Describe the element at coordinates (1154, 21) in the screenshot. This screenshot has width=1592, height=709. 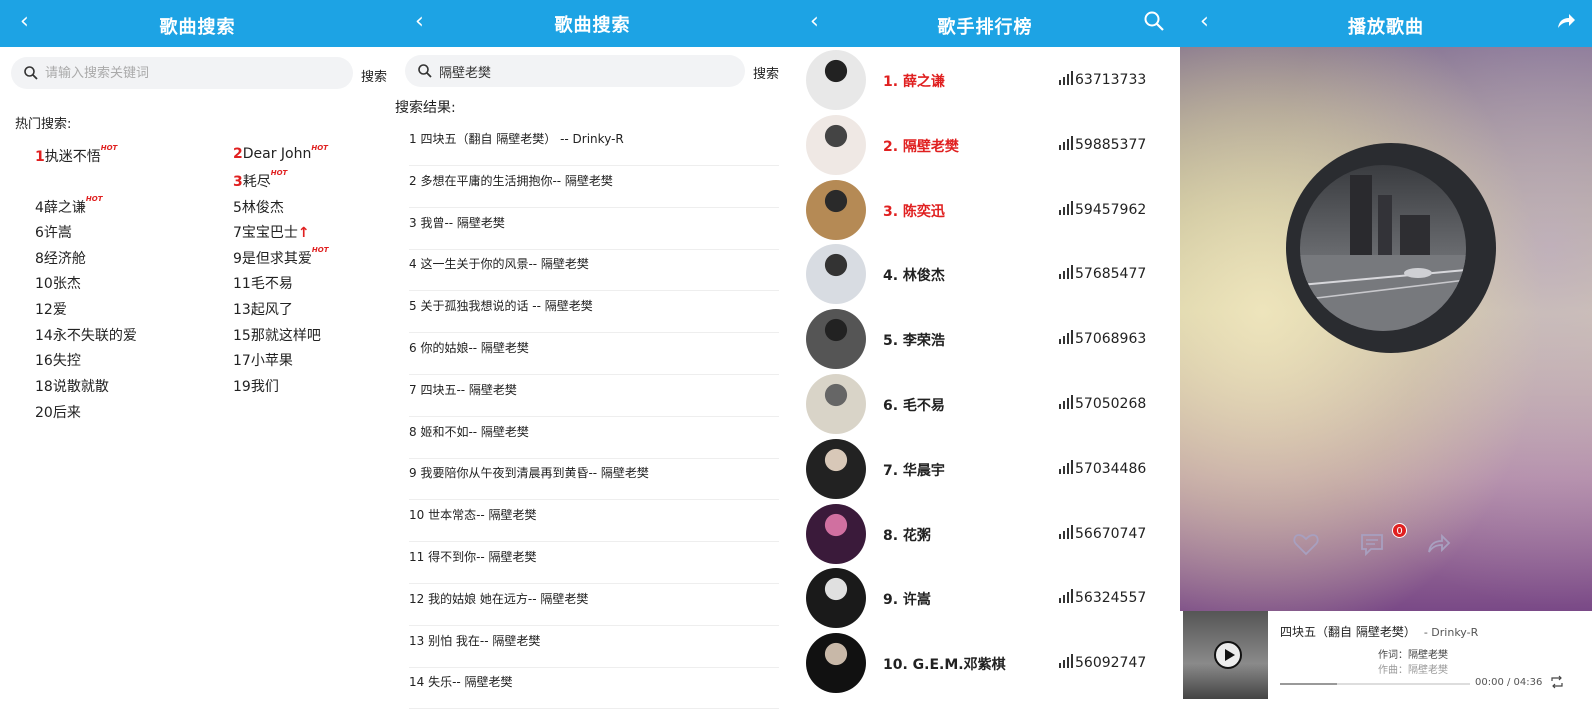
I see `search-icon` at that location.